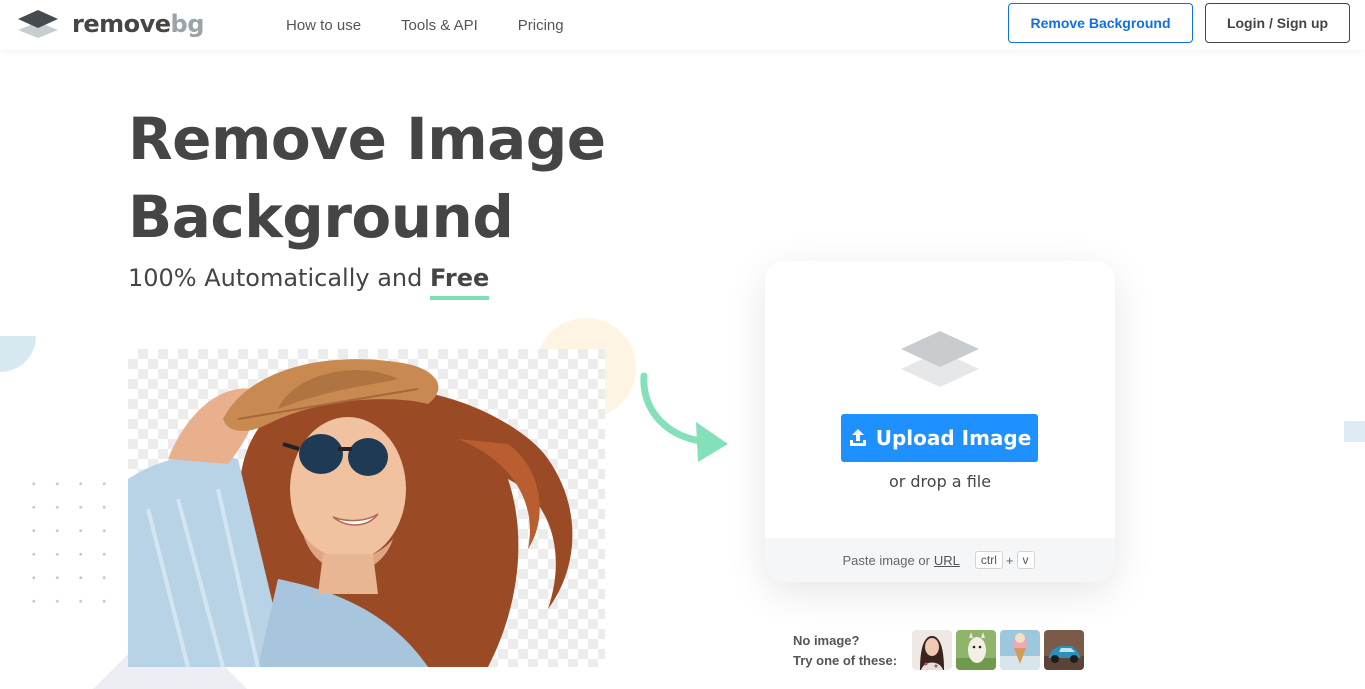 The image size is (1365, 689). I want to click on nav-pricing: Pricing, so click(541, 25).